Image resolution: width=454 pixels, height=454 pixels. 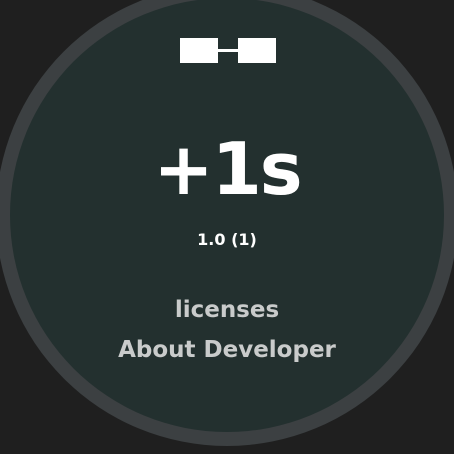 I want to click on dumbbell-icon, so click(x=228, y=50).